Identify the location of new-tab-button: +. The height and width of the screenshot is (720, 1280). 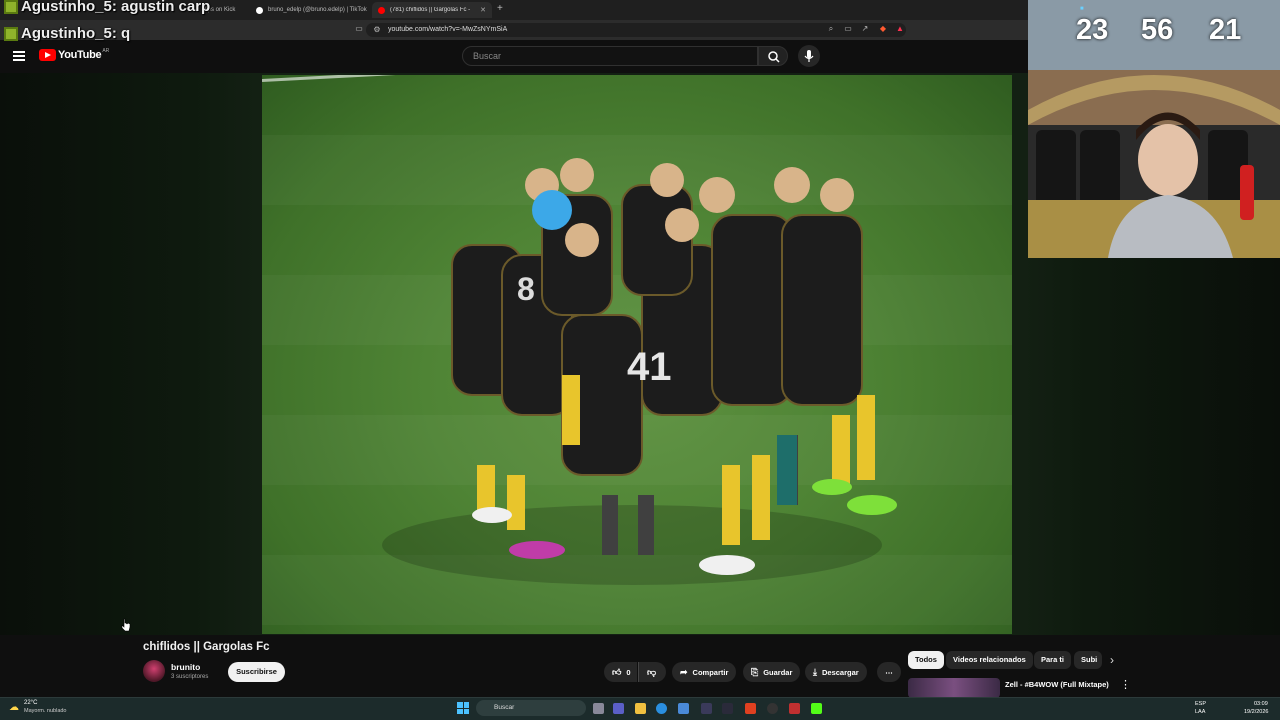
(500, 8).